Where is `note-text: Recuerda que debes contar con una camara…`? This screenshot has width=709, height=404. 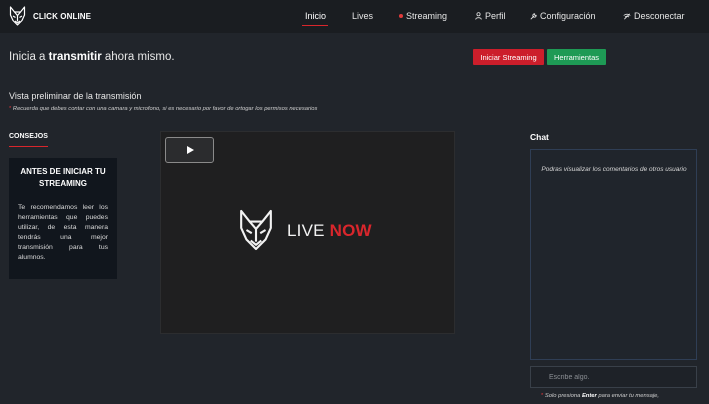
note-text: Recuerda que debes contar con una camara… is located at coordinates (164, 109).